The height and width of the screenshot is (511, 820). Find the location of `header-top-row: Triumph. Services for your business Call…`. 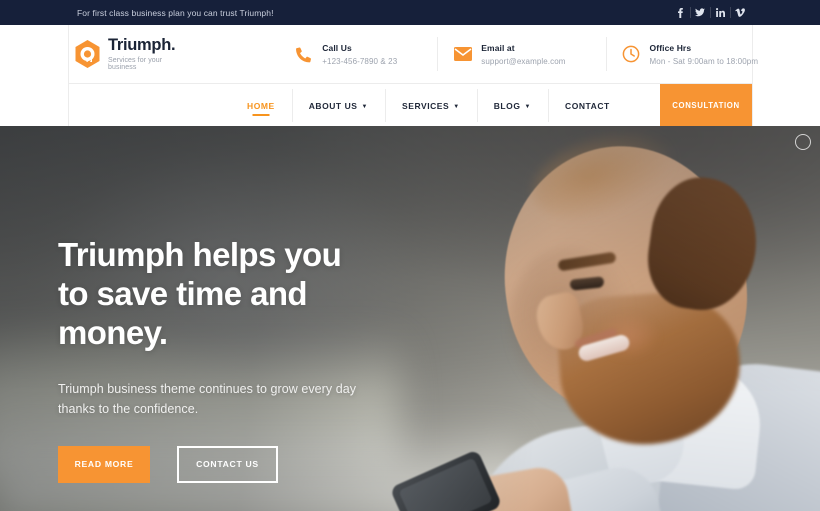

header-top-row: Triumph. Services for your business Call… is located at coordinates (413, 54).